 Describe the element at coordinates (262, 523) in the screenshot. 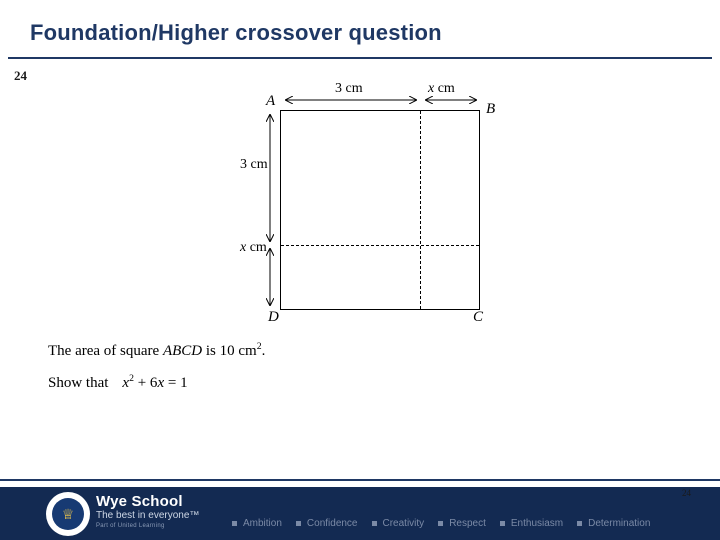

I see `value-label: Ambition` at that location.